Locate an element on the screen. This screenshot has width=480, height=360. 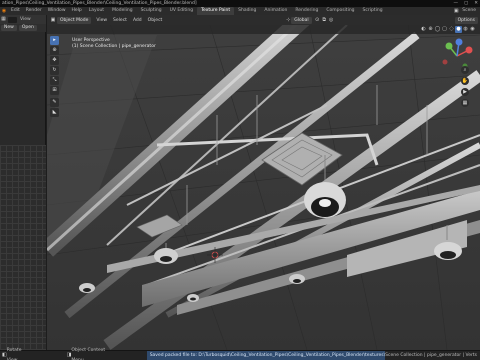
maximize-button: ▢ is located at coordinates (466, 3).